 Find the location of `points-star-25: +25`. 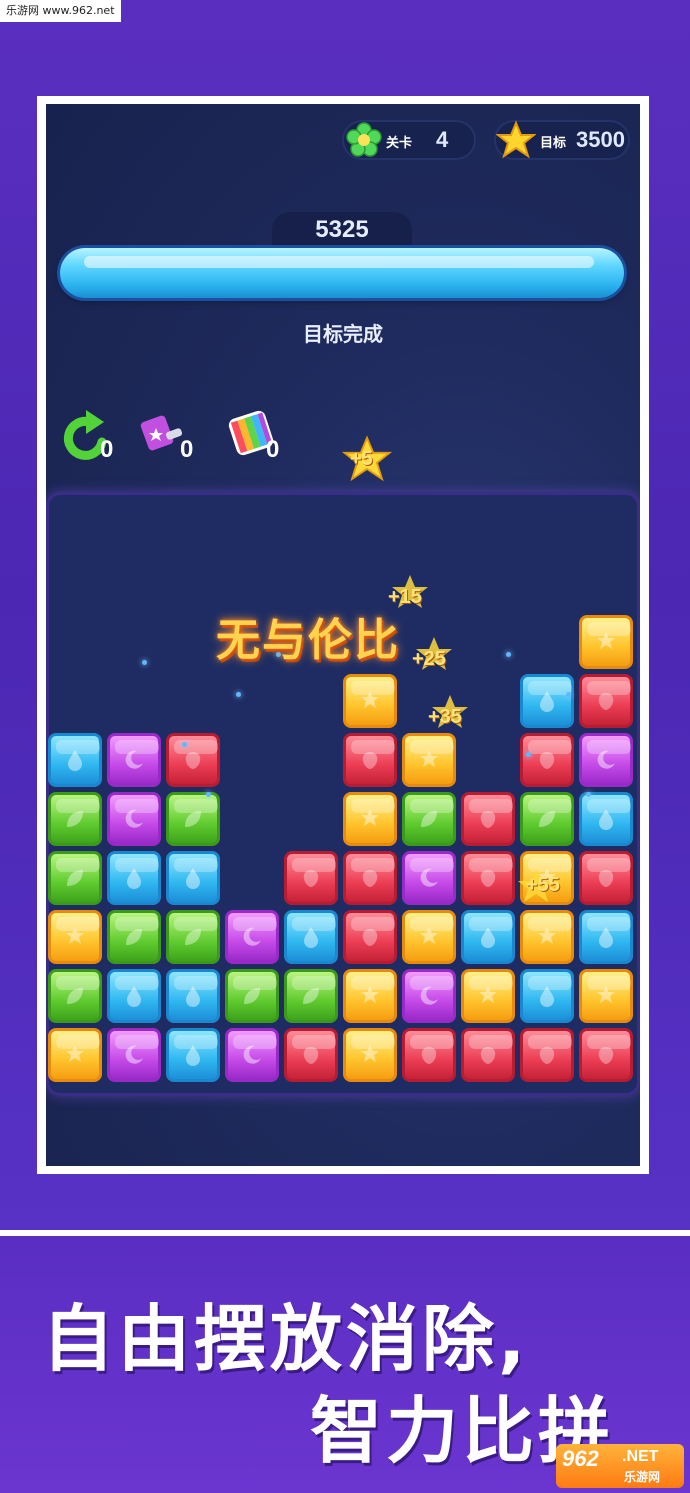

points-star-25: +25 is located at coordinates (433, 654).